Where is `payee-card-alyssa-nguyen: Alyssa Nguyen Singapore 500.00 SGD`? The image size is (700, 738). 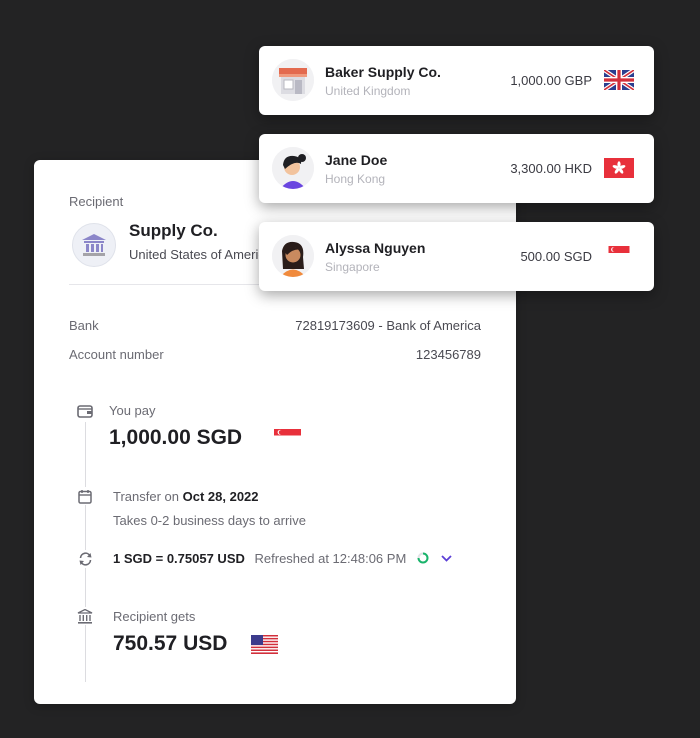
payee-card-alyssa-nguyen: Alyssa Nguyen Singapore 500.00 SGD is located at coordinates (456, 256).